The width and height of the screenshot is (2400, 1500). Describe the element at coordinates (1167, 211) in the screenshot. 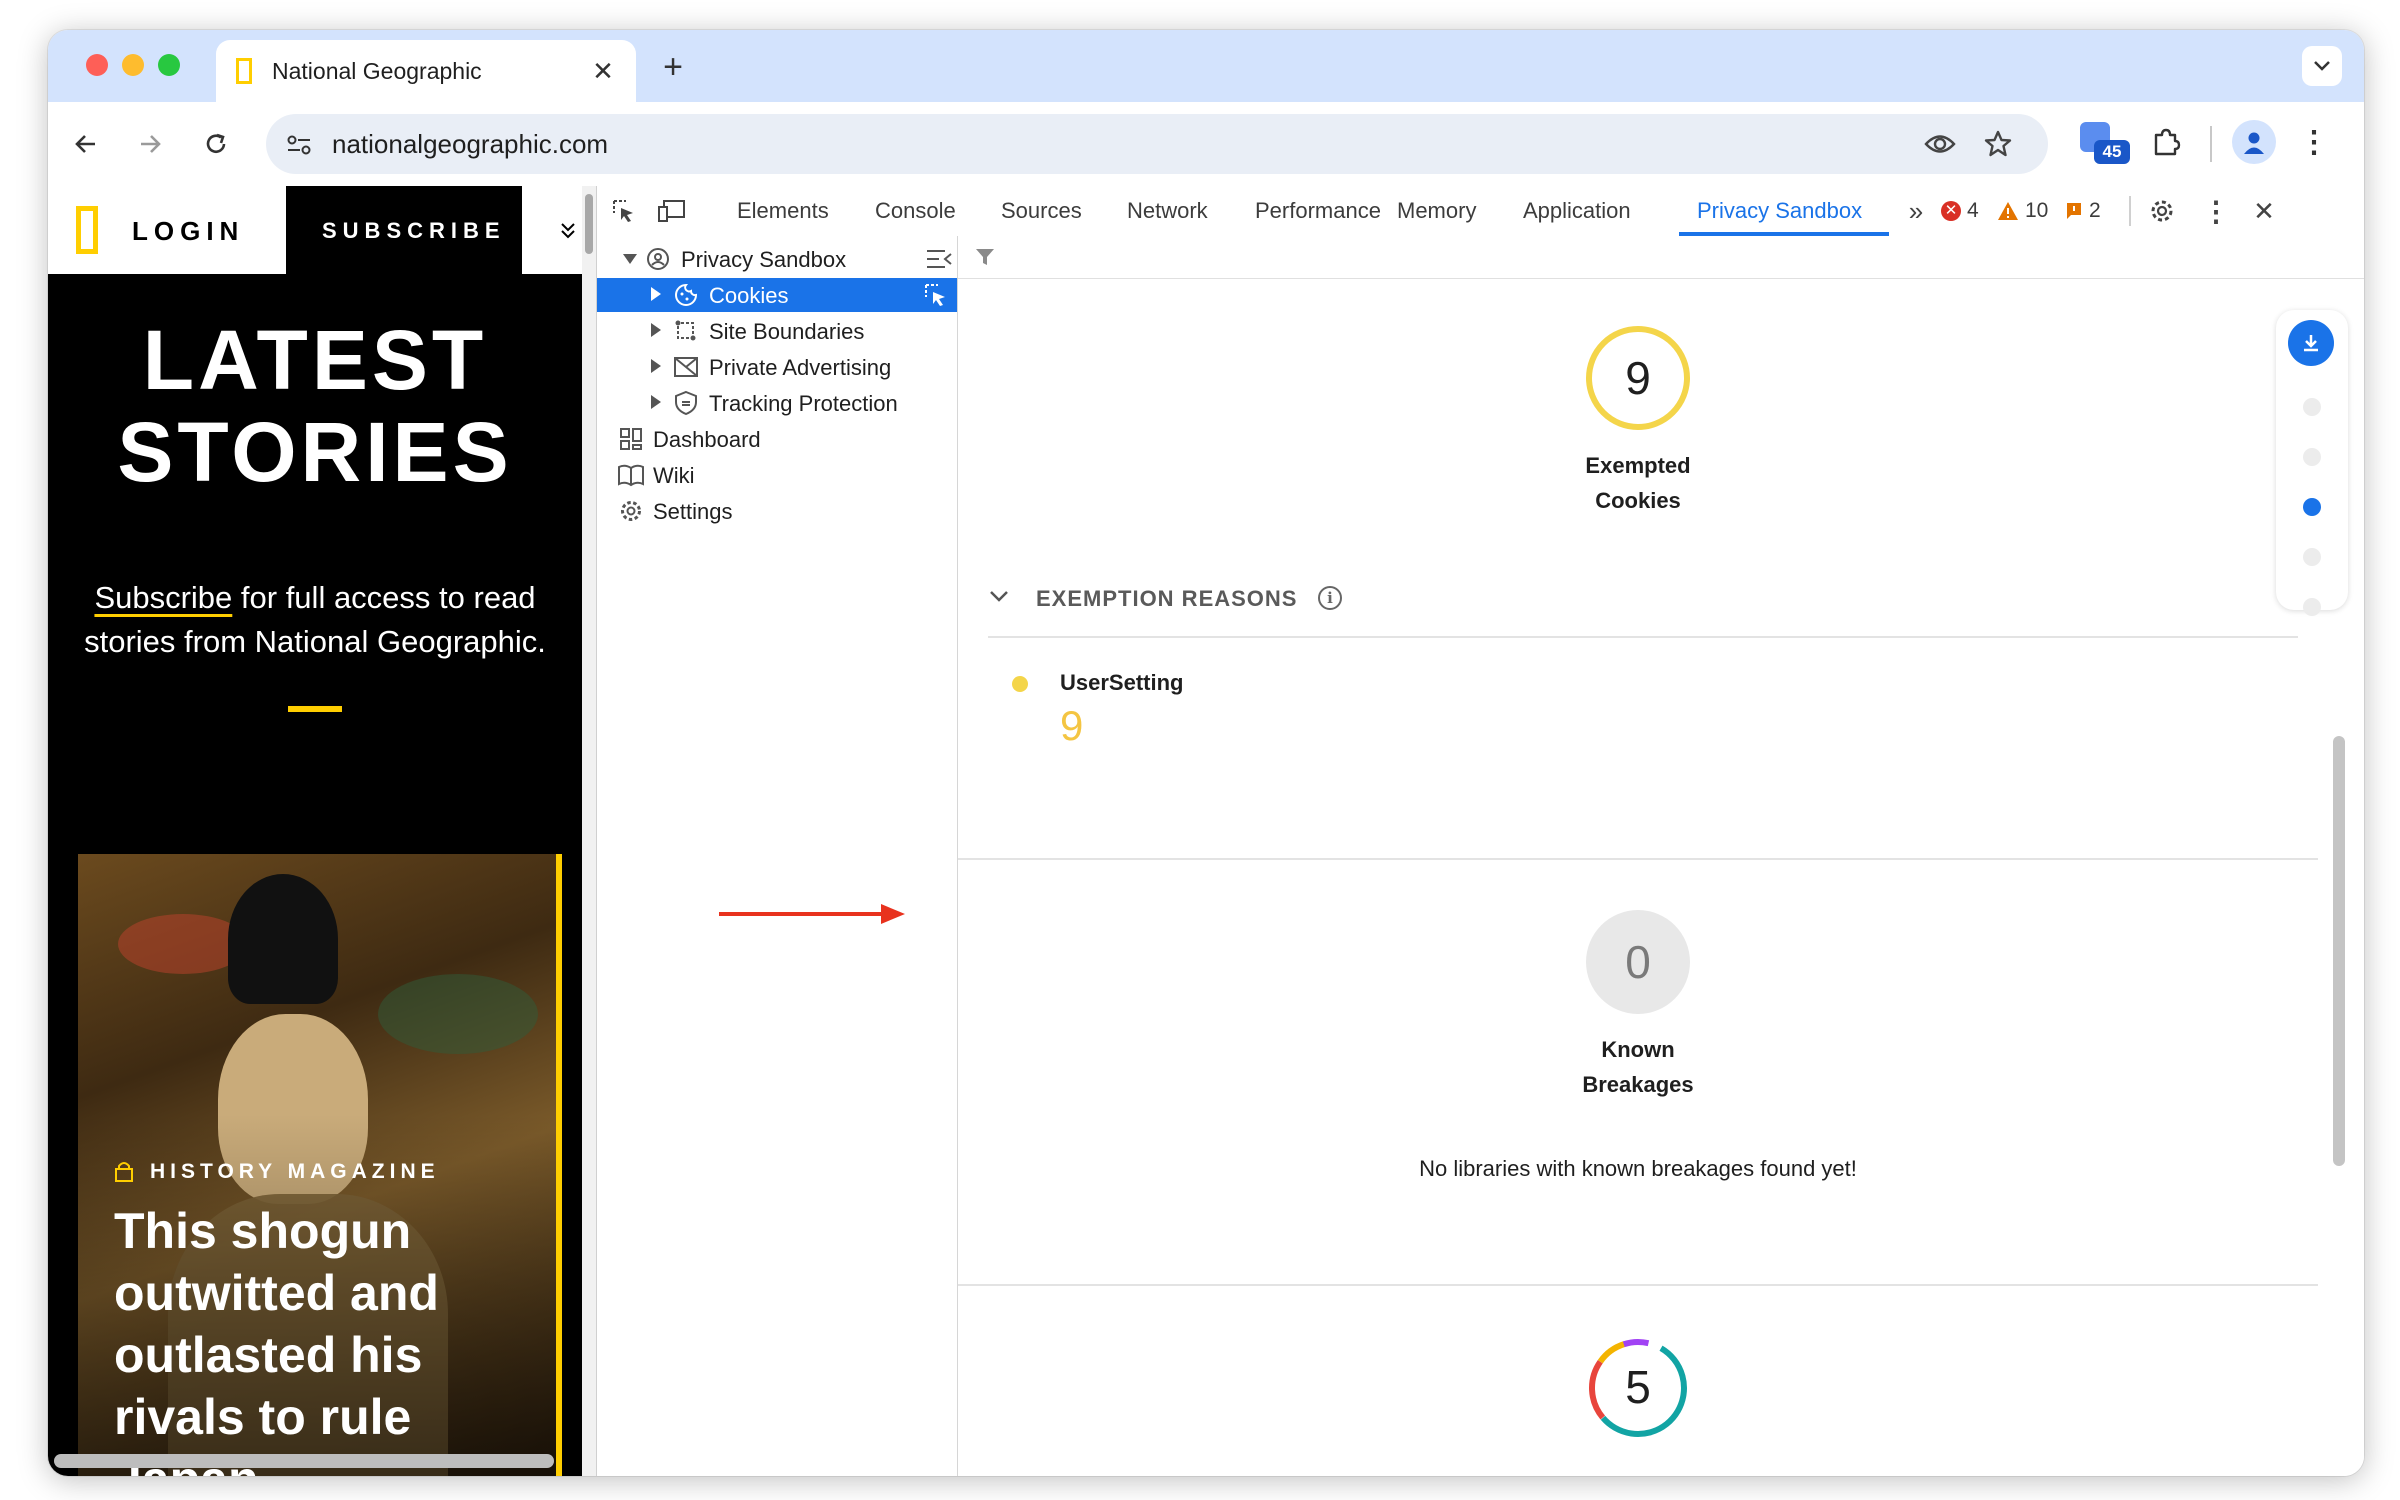

I see `tab-network: Network` at that location.